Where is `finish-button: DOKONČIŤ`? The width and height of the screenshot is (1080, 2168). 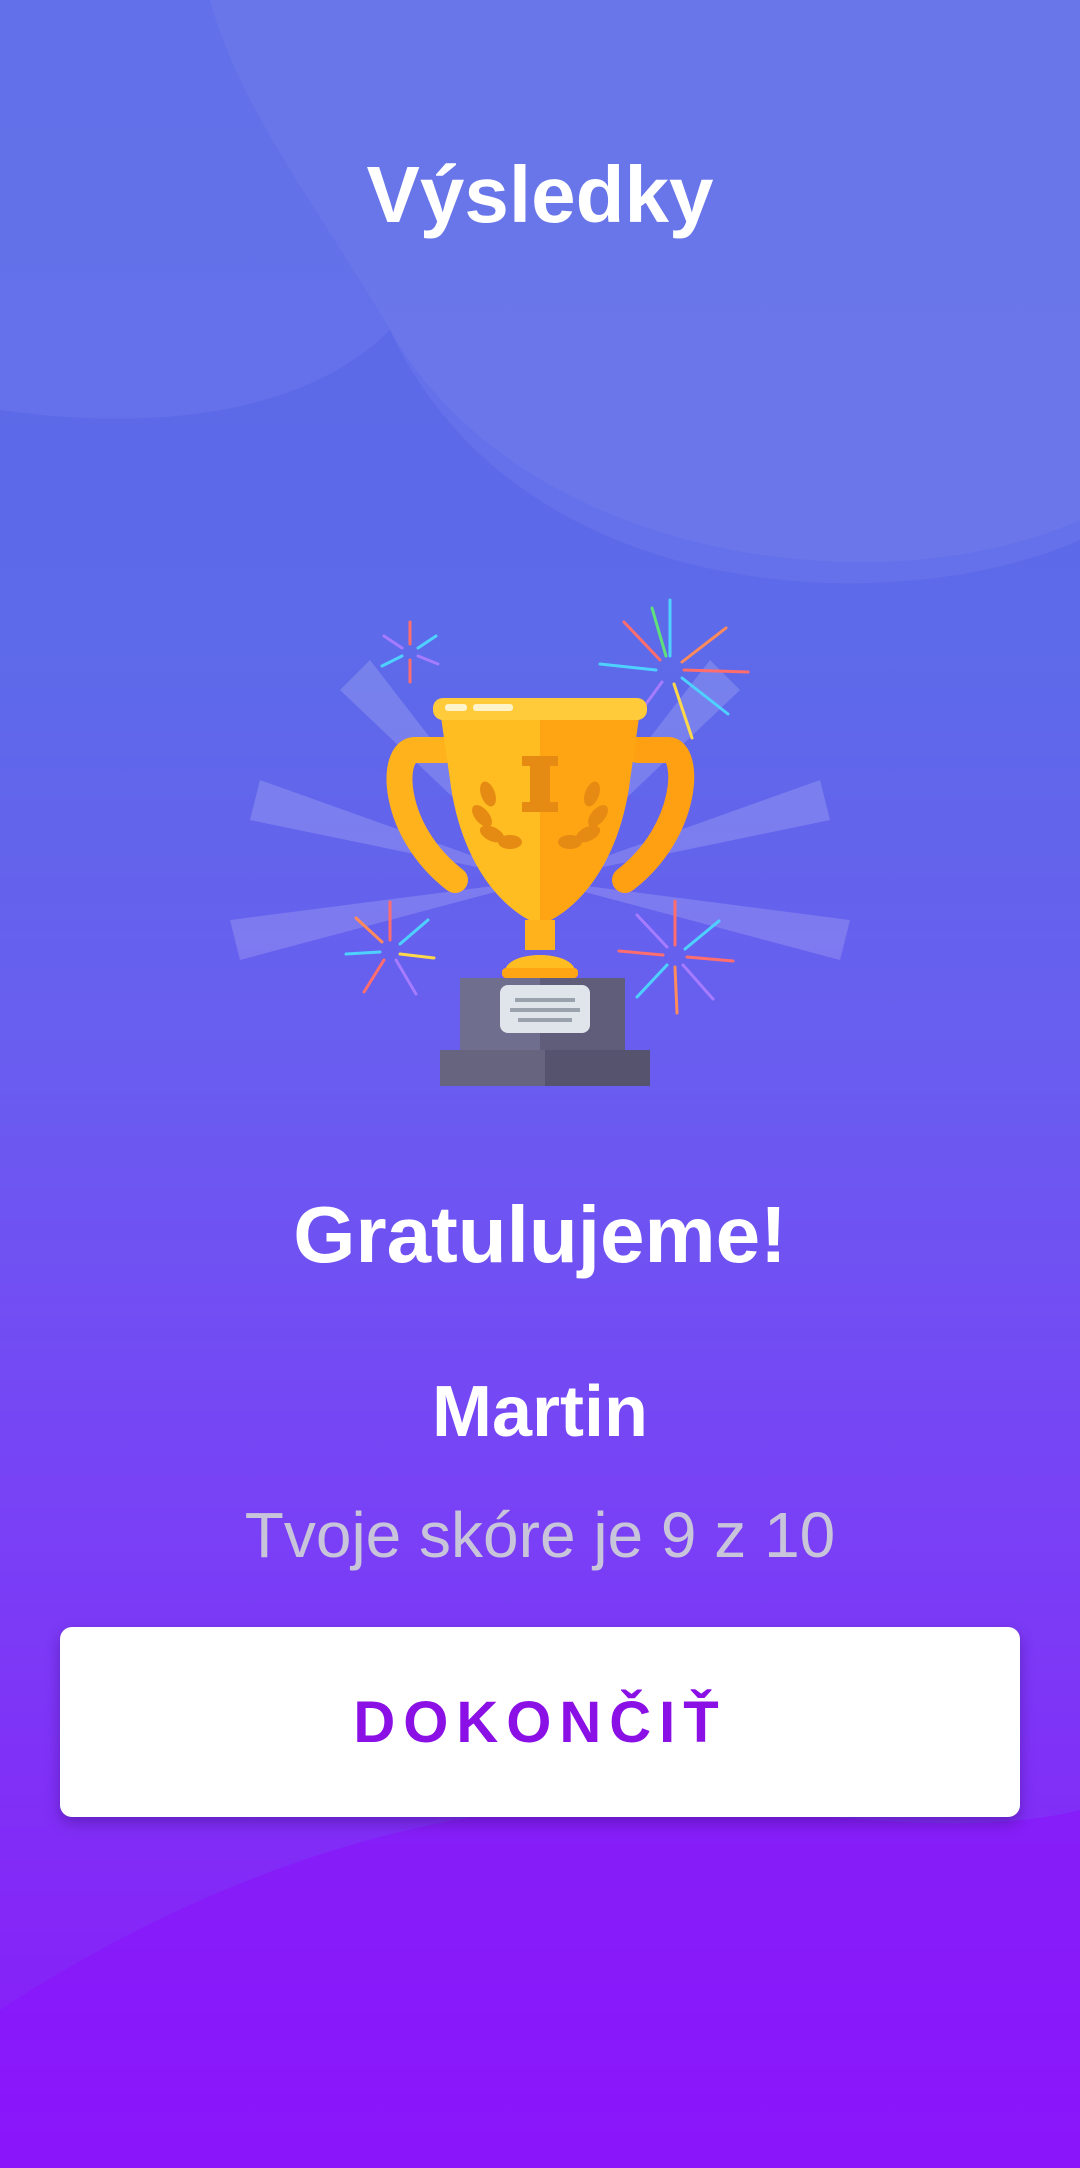 finish-button: DOKONČIŤ is located at coordinates (540, 1722).